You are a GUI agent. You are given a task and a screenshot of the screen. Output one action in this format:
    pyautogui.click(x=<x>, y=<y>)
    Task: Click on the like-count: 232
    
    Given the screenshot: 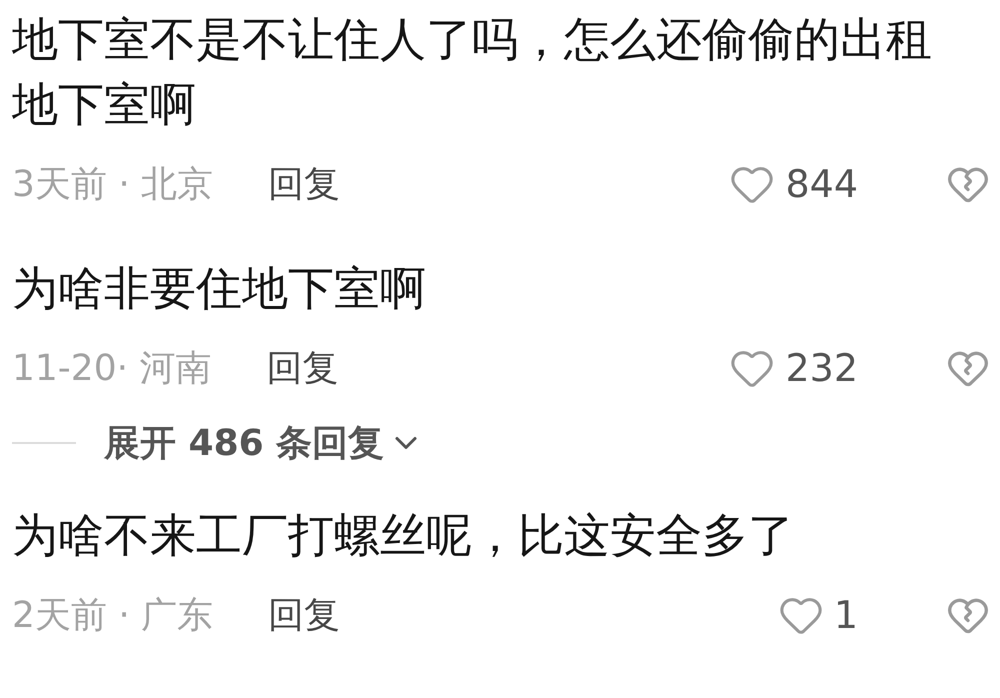 What is the action you would take?
    pyautogui.click(x=821, y=368)
    